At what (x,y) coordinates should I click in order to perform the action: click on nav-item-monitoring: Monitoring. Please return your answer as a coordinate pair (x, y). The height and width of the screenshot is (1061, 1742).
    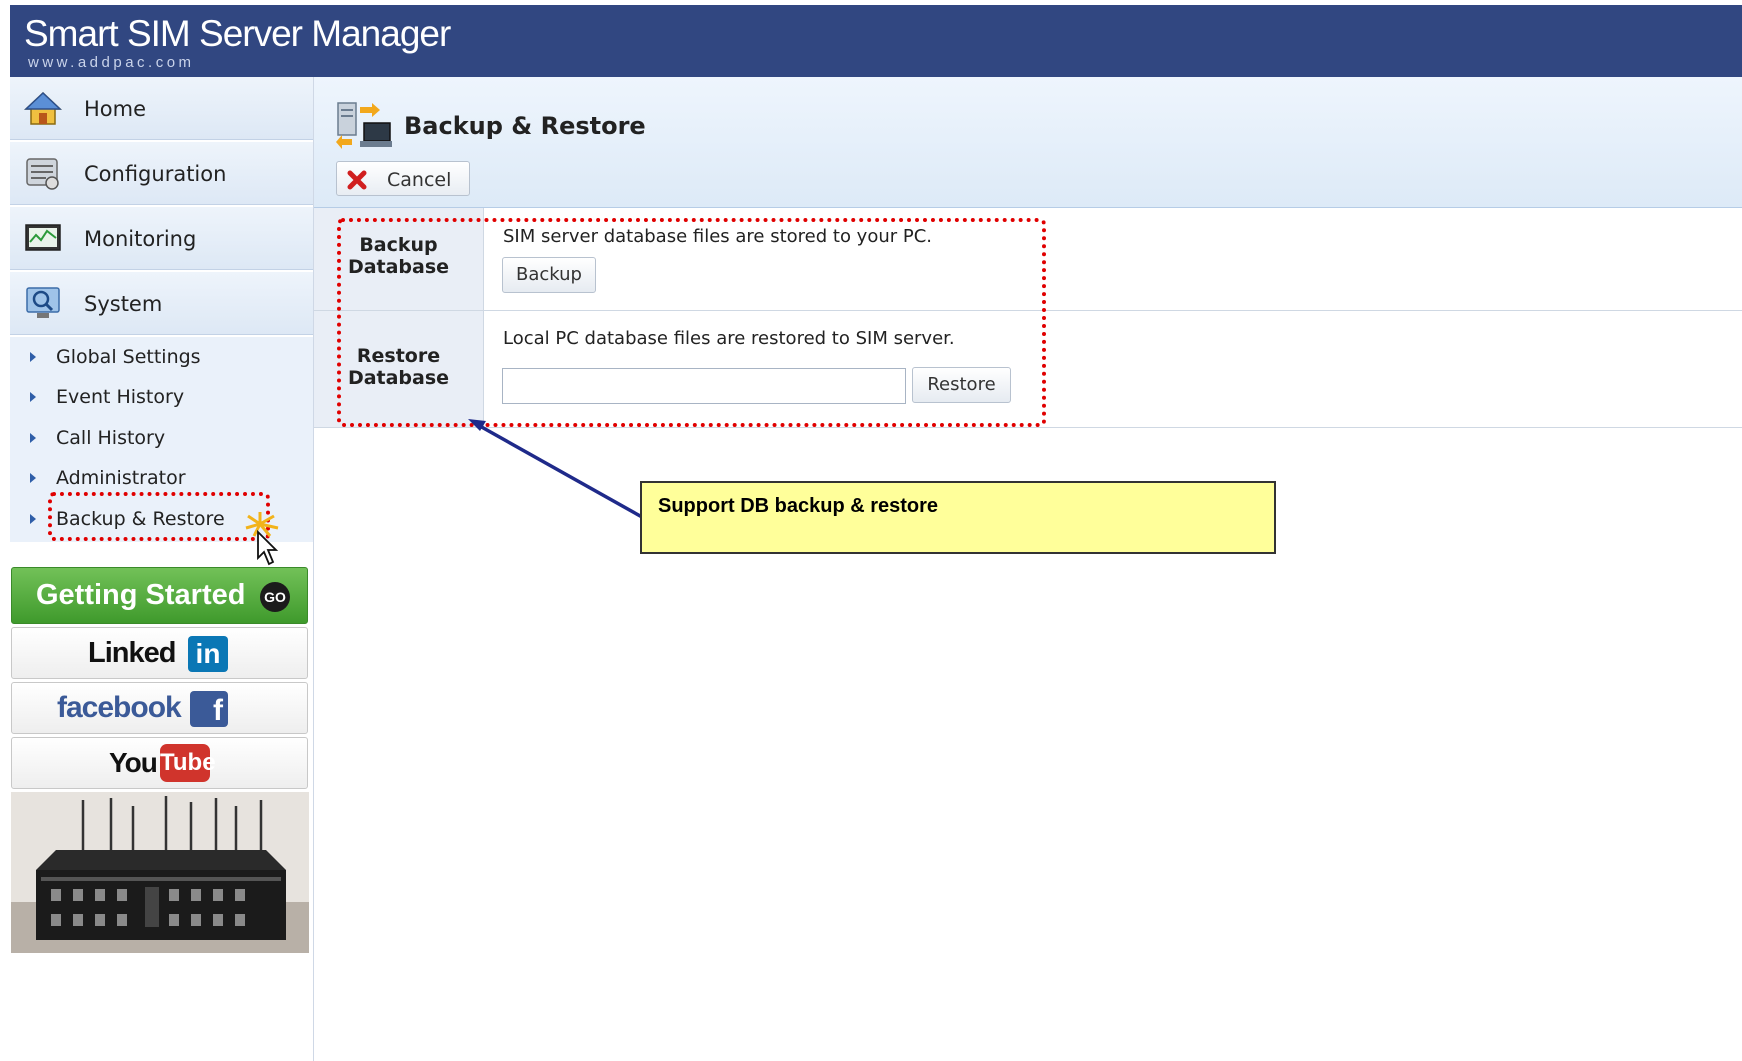
    Looking at the image, I should click on (161, 238).